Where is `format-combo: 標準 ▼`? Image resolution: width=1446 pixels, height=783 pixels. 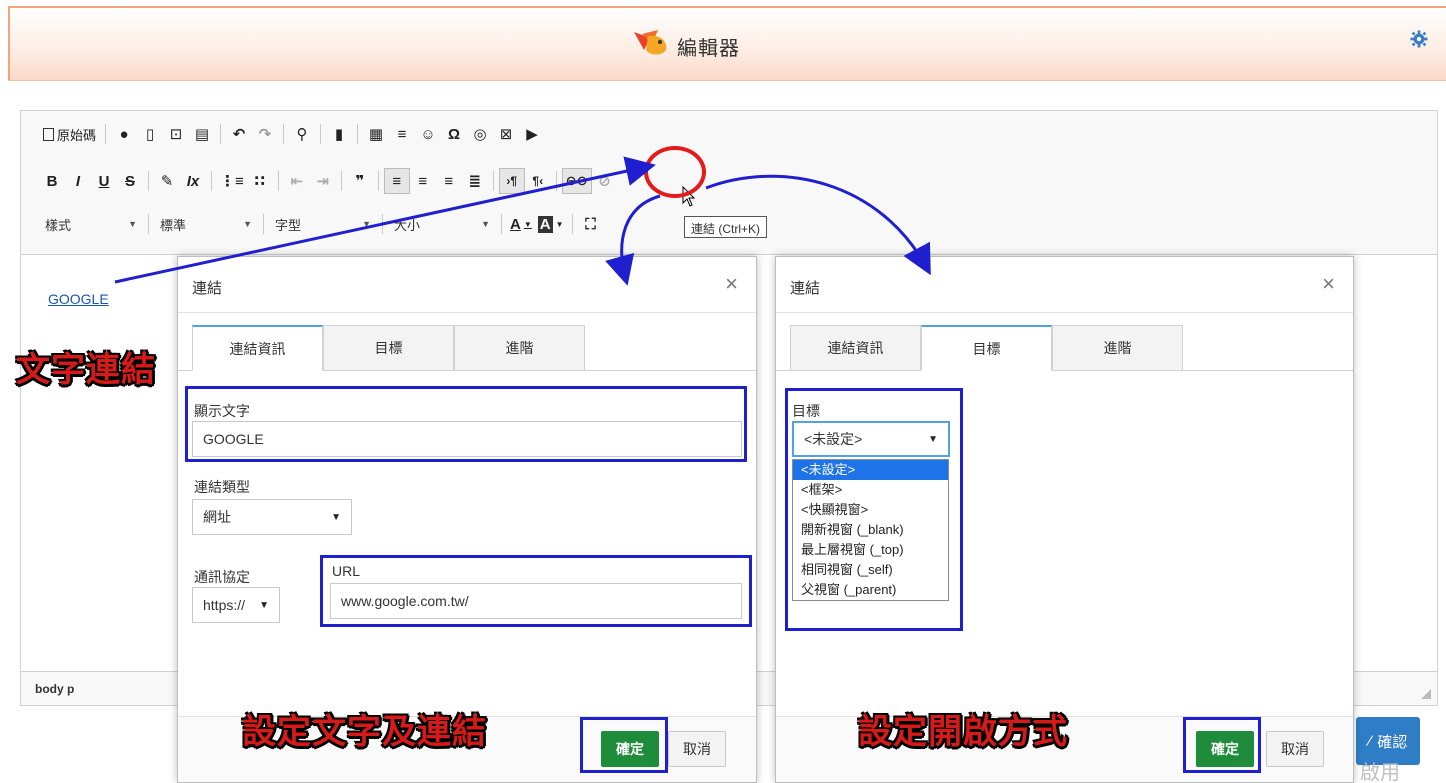 format-combo: 標準 ▼ is located at coordinates (206, 224).